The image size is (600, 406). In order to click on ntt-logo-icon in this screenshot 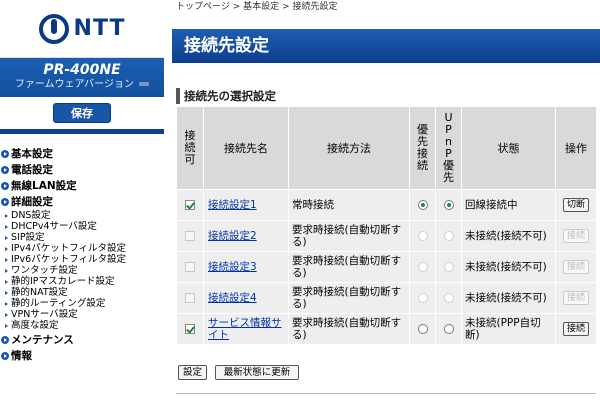, I will do `click(53, 28)`.